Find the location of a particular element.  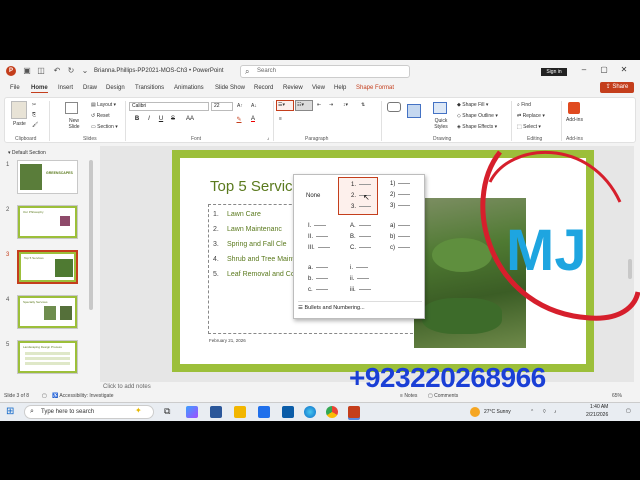

find-button: ⌕ Find is located at coordinates (524, 105).